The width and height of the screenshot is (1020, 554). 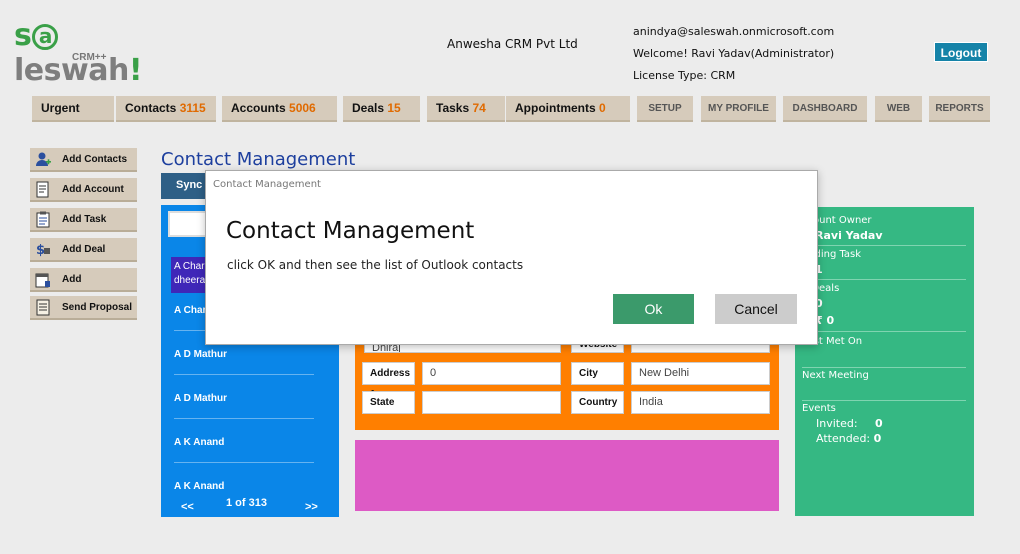 What do you see at coordinates (350, 231) in the screenshot?
I see `dialog-heading: Contact Management` at bounding box center [350, 231].